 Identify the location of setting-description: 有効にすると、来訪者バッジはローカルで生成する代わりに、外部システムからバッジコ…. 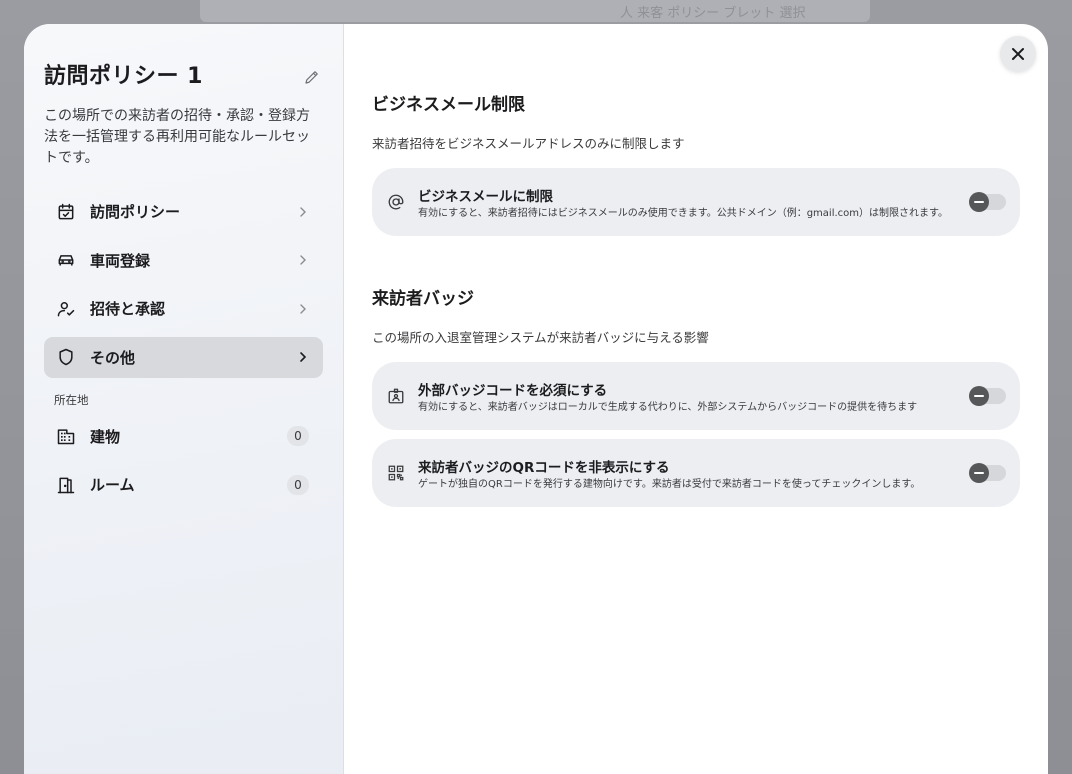
(668, 407).